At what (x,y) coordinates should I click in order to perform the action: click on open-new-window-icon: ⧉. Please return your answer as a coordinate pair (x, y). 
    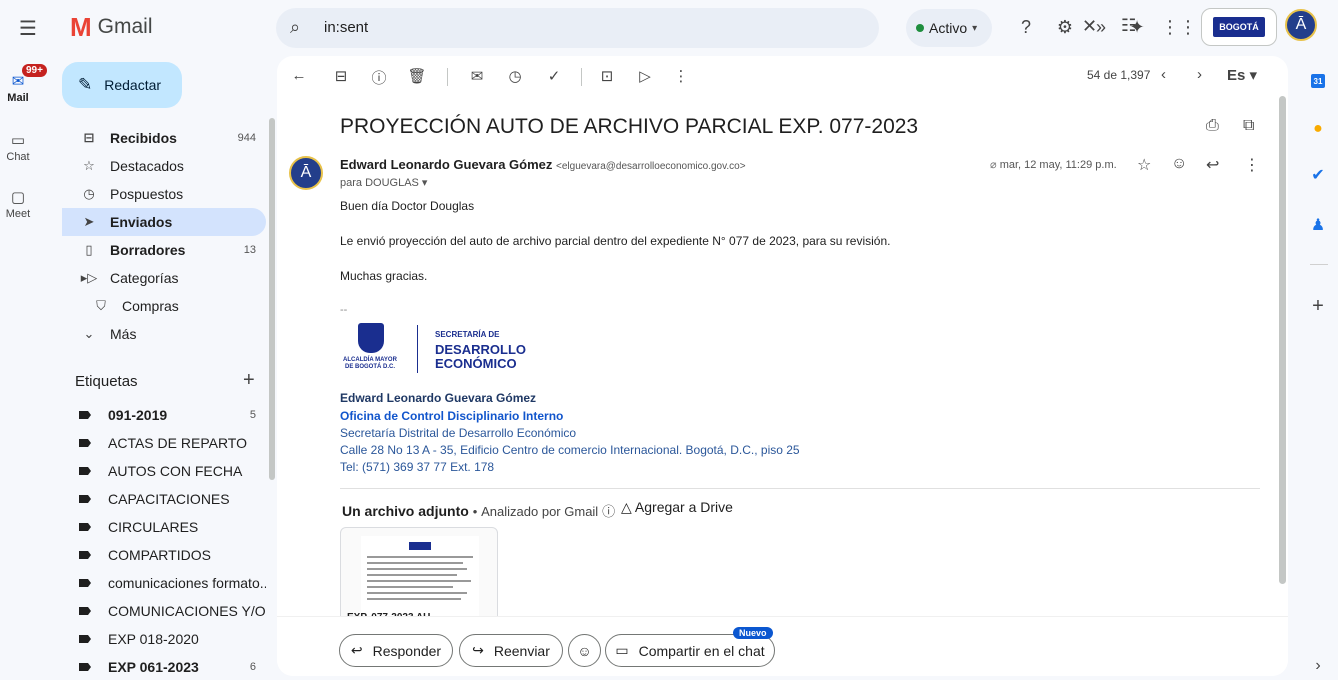
    Looking at the image, I should click on (1248, 126).